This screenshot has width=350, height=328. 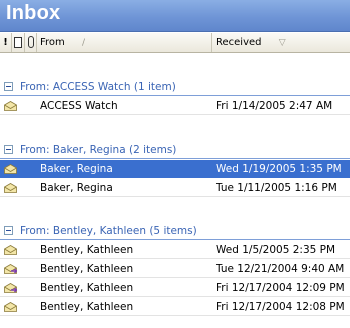 I want to click on sort-arrow-icon: ▽, so click(x=282, y=43).